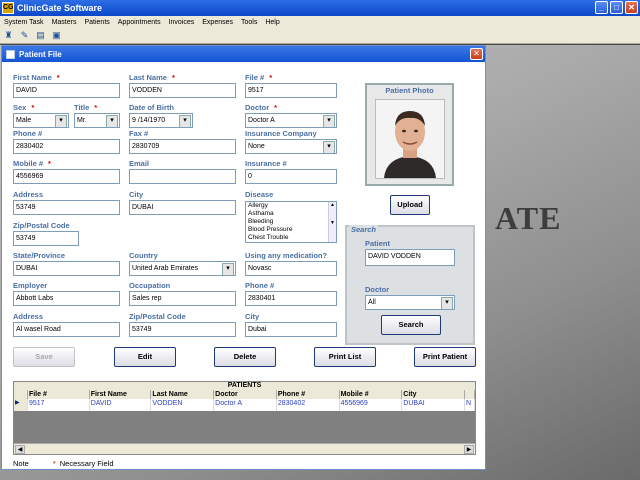 The height and width of the screenshot is (480, 640). Describe the element at coordinates (217, 22) in the screenshot. I see `menu-expenses: Expenses` at that location.